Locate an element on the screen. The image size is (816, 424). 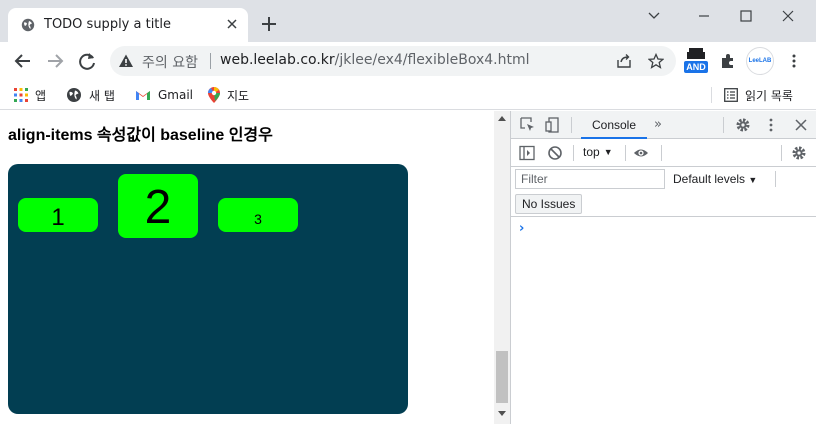
and-extension-icon: AND is located at coordinates (696, 61).